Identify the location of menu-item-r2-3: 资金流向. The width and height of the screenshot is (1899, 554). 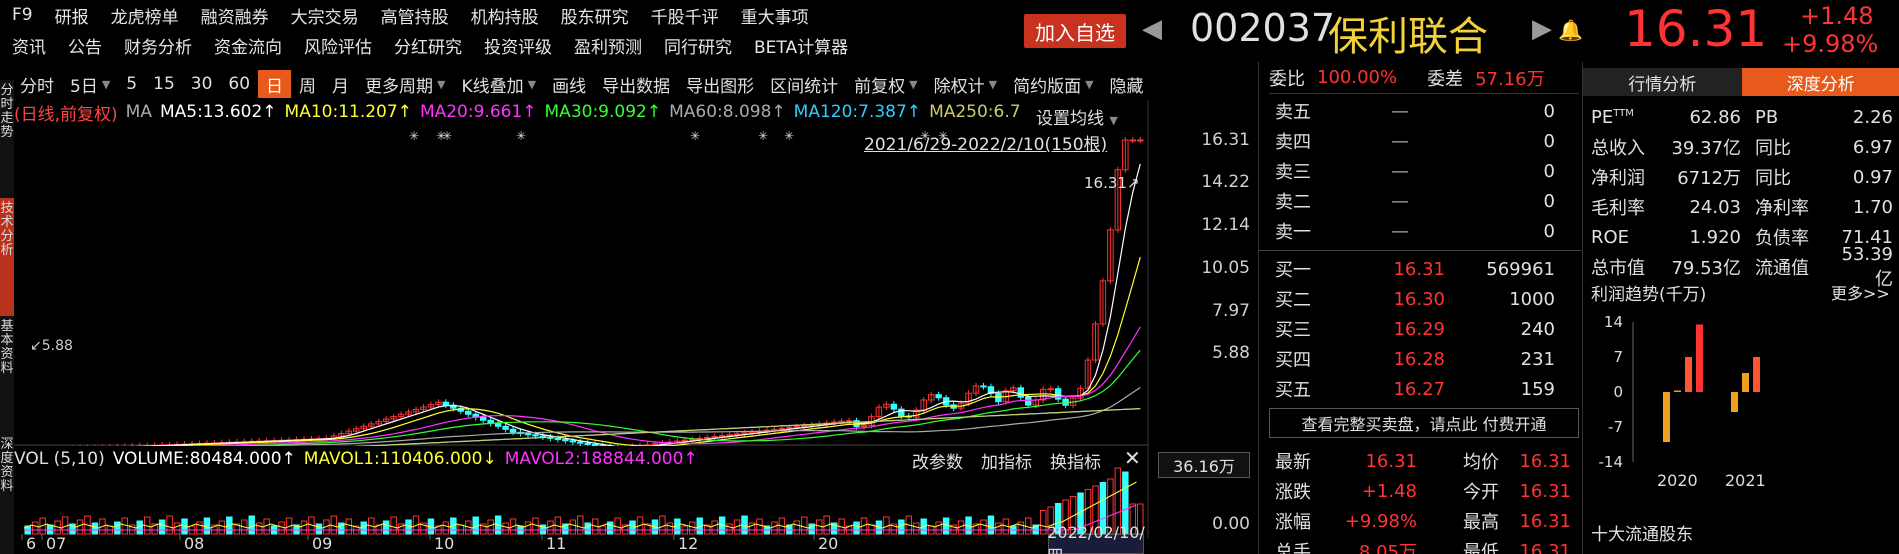
(248, 45).